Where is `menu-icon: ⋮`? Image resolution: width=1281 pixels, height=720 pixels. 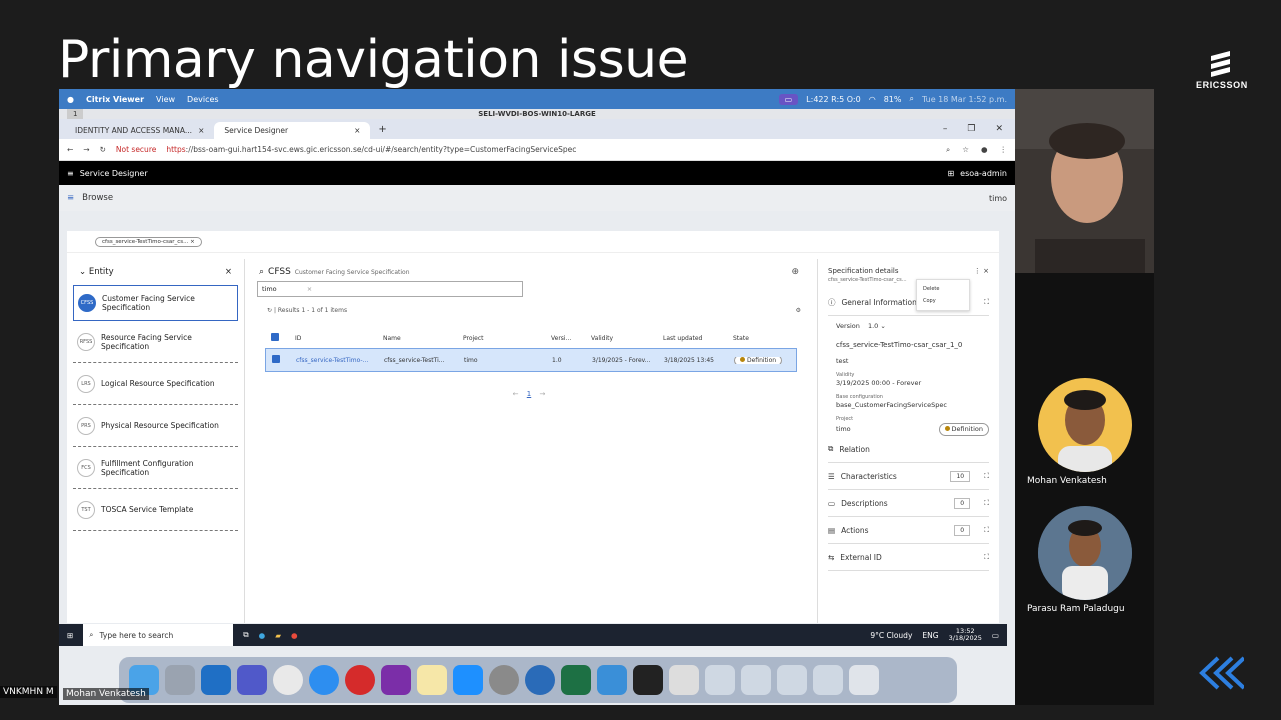 menu-icon: ⋮ is located at coordinates (1004, 150).